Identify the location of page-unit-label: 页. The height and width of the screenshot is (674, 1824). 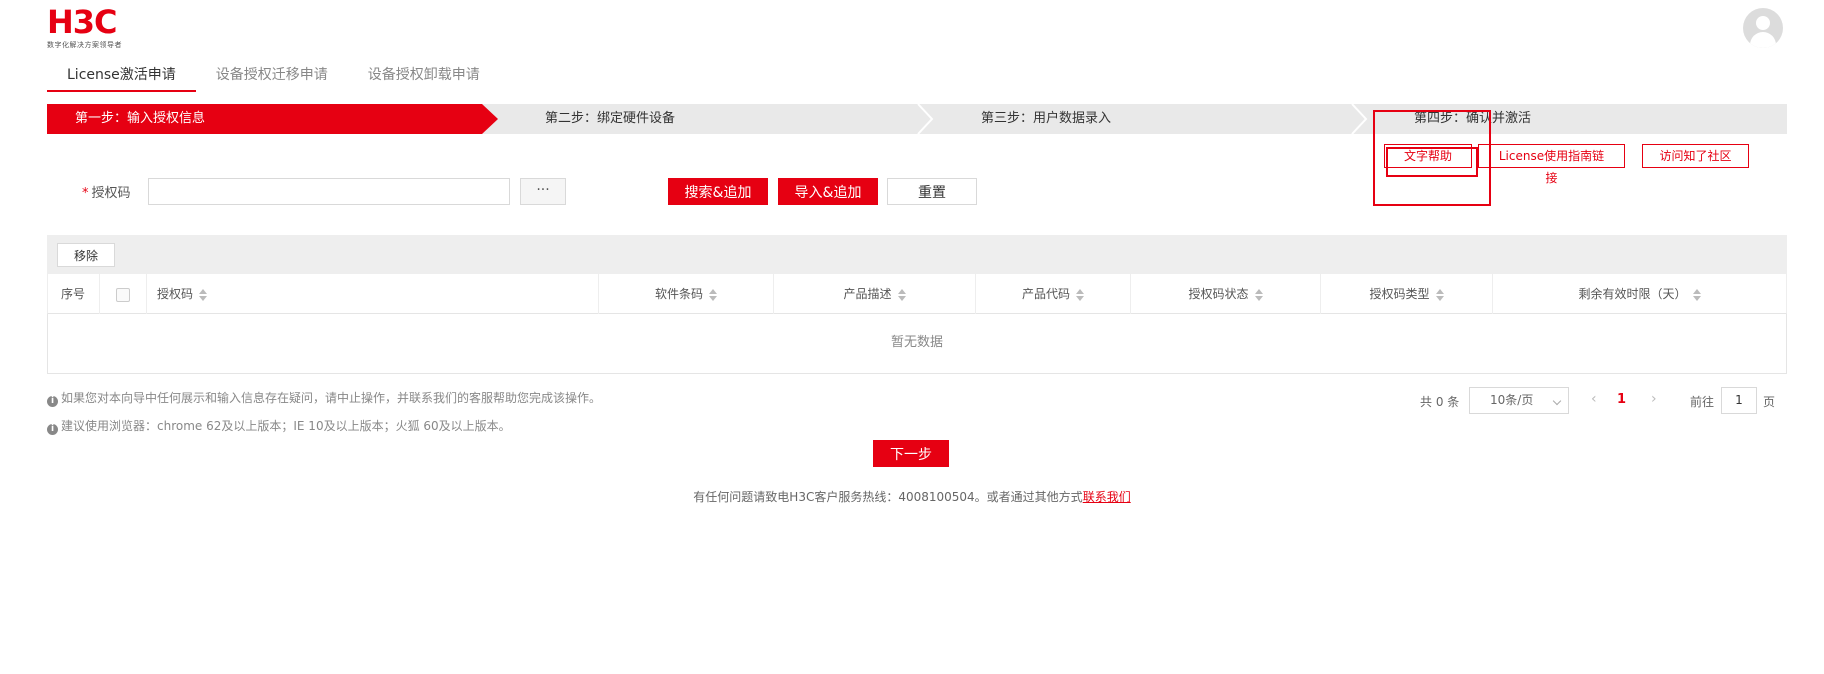
(1769, 402).